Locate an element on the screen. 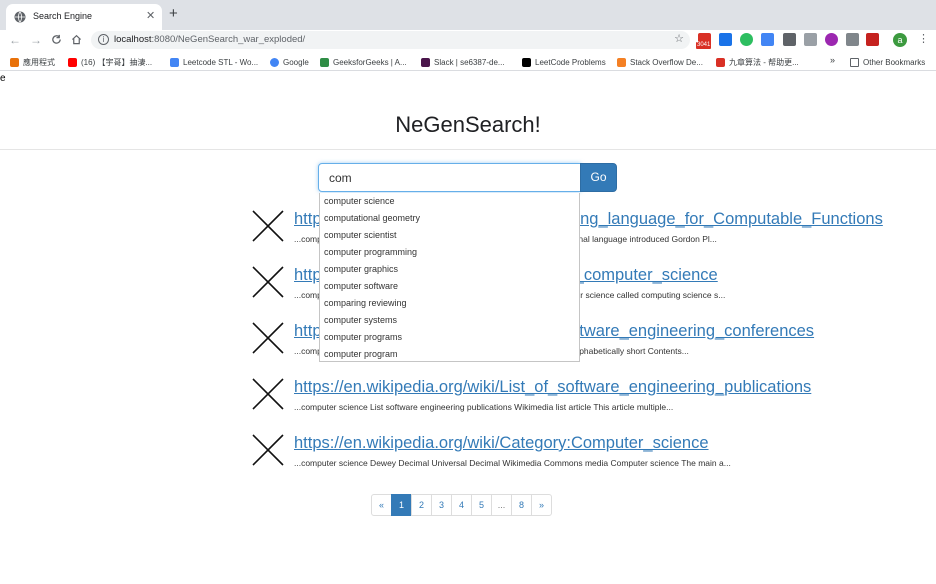  back-icon: ← is located at coordinates (15, 40).